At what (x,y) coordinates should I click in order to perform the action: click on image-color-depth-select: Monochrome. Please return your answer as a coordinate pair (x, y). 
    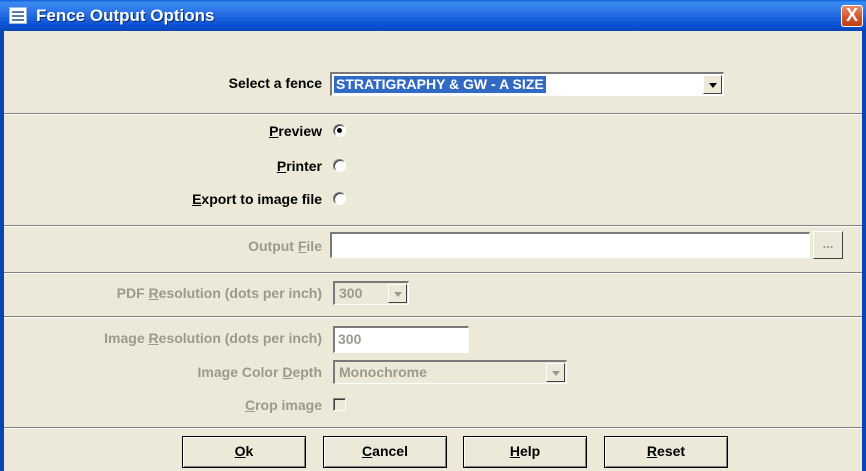
    Looking at the image, I should click on (450, 372).